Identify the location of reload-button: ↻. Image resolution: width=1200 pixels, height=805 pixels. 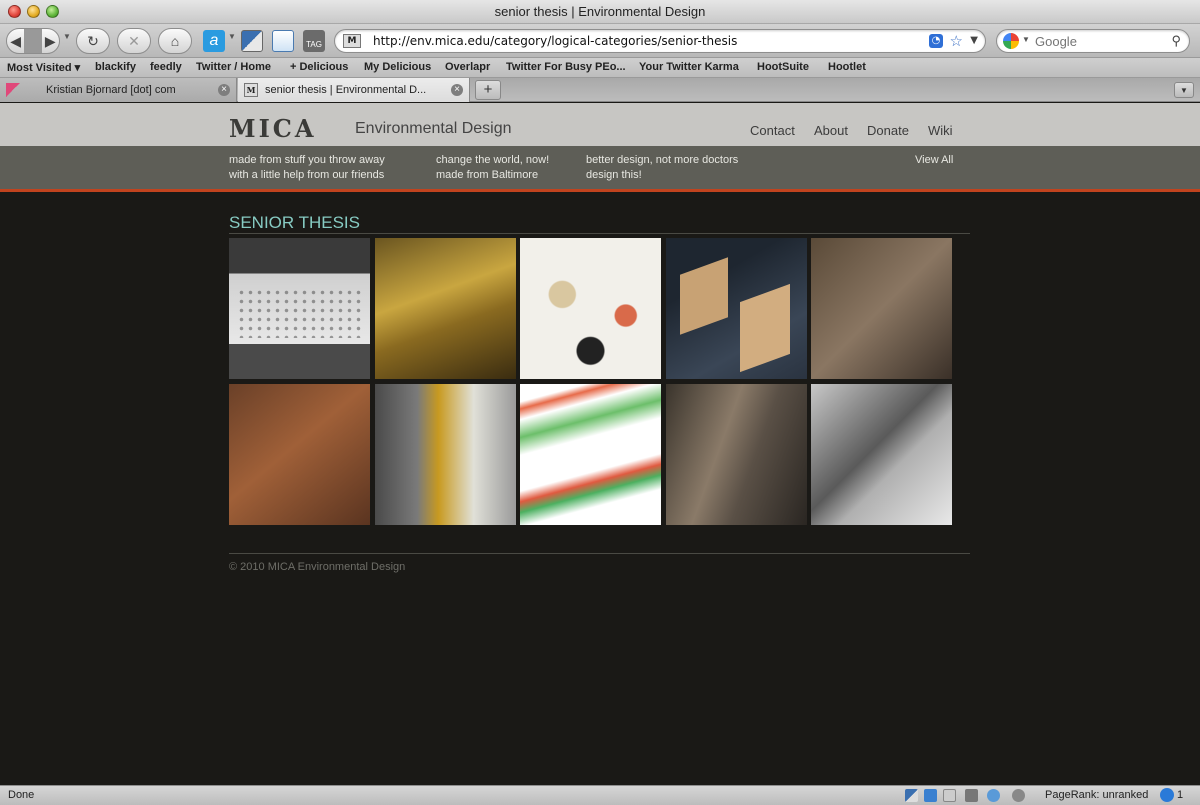
(93, 41).